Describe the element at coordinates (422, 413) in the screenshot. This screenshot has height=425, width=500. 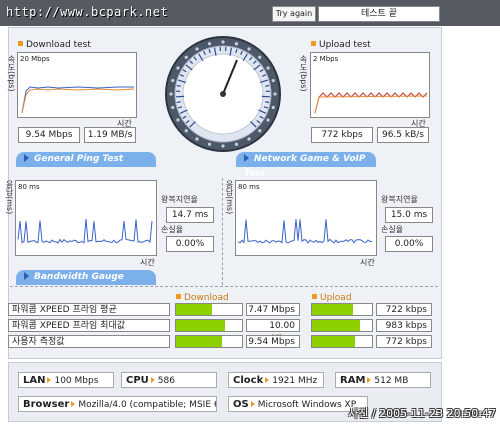
I see `photo-timestamp: 사진 / 2005-11-23 20:50:47` at that location.